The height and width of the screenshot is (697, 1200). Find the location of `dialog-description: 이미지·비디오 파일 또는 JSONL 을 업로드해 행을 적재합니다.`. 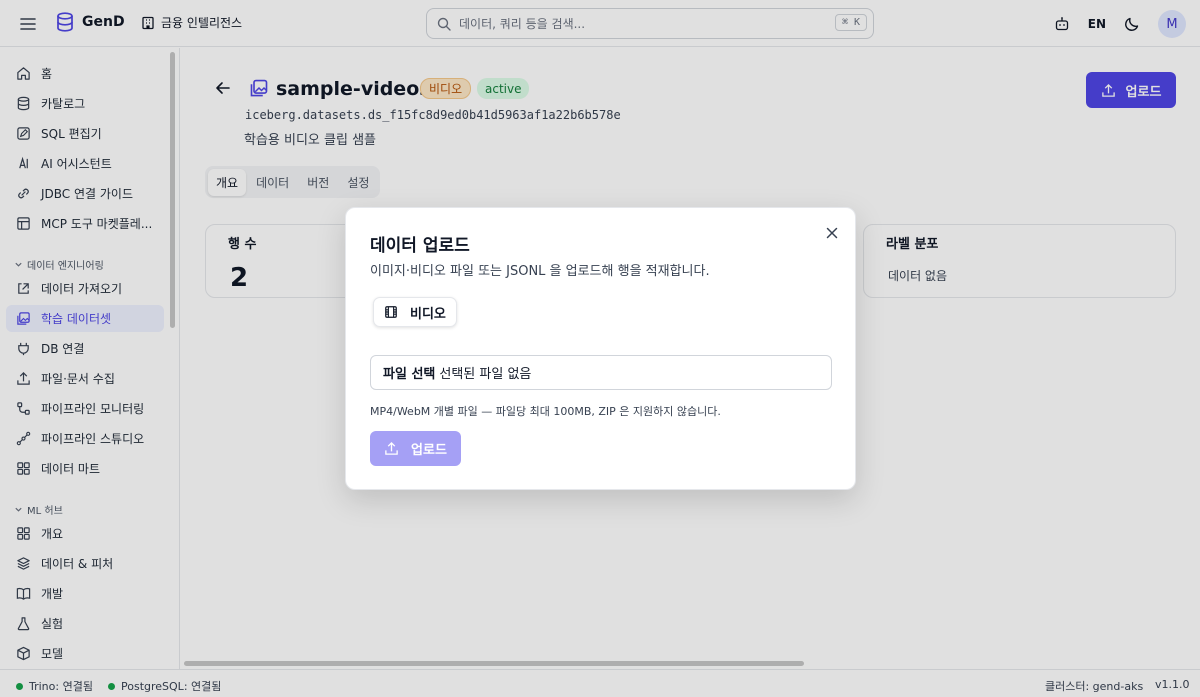

dialog-description: 이미지·비디오 파일 또는 JSONL 을 업로드해 행을 적재합니다. is located at coordinates (540, 271).